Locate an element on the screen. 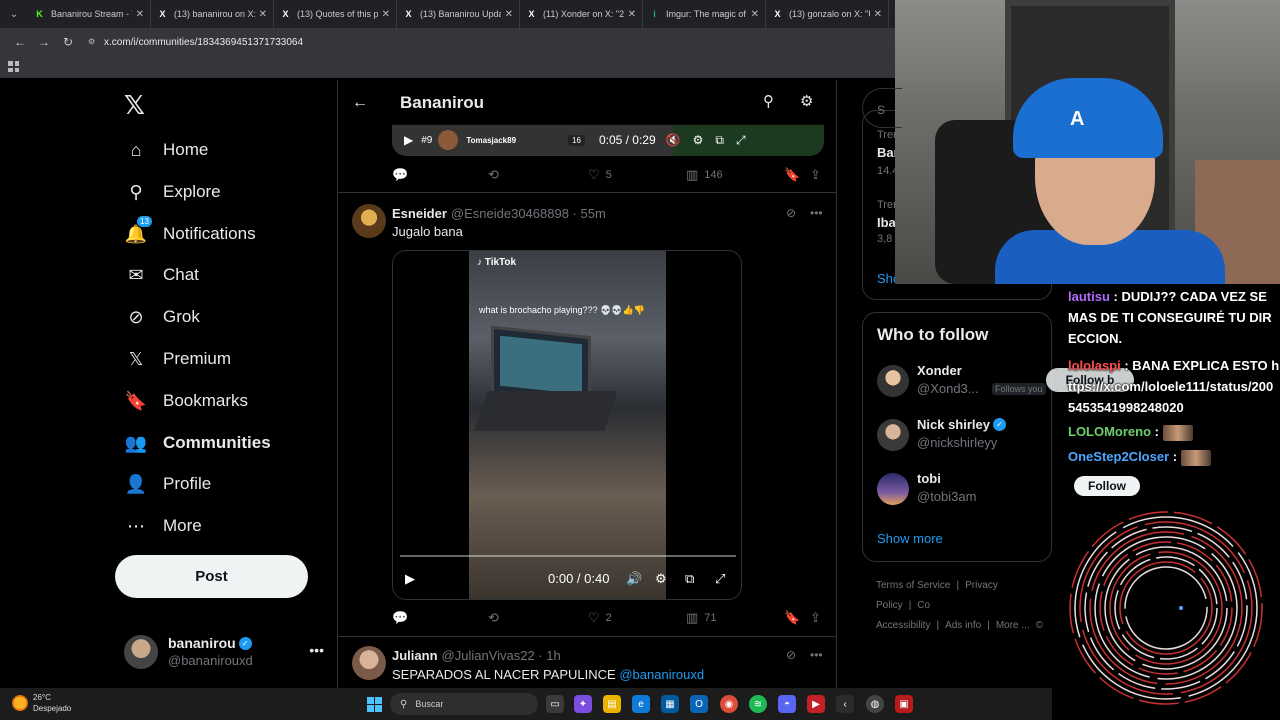 The height and width of the screenshot is (720, 1280). app-icon: ▣ is located at coordinates (904, 704).